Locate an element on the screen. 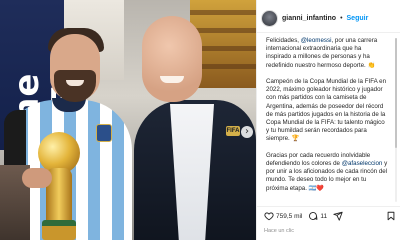 This screenshot has height=240, width=400. comment-action: 11 is located at coordinates (317, 216).